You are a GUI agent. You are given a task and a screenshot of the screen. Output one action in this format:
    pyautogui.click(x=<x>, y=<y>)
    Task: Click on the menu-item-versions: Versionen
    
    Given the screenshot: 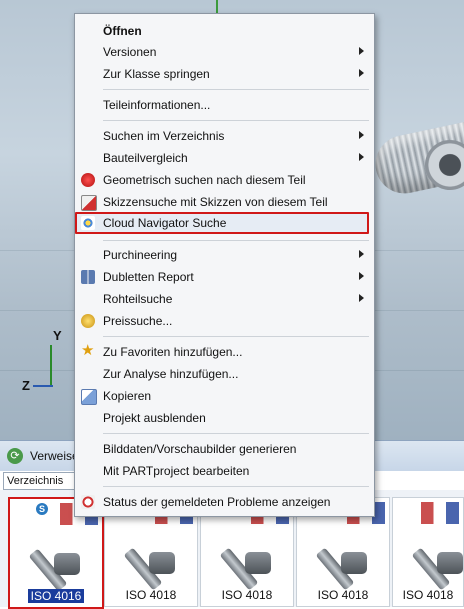 What is the action you would take?
    pyautogui.click(x=224, y=52)
    